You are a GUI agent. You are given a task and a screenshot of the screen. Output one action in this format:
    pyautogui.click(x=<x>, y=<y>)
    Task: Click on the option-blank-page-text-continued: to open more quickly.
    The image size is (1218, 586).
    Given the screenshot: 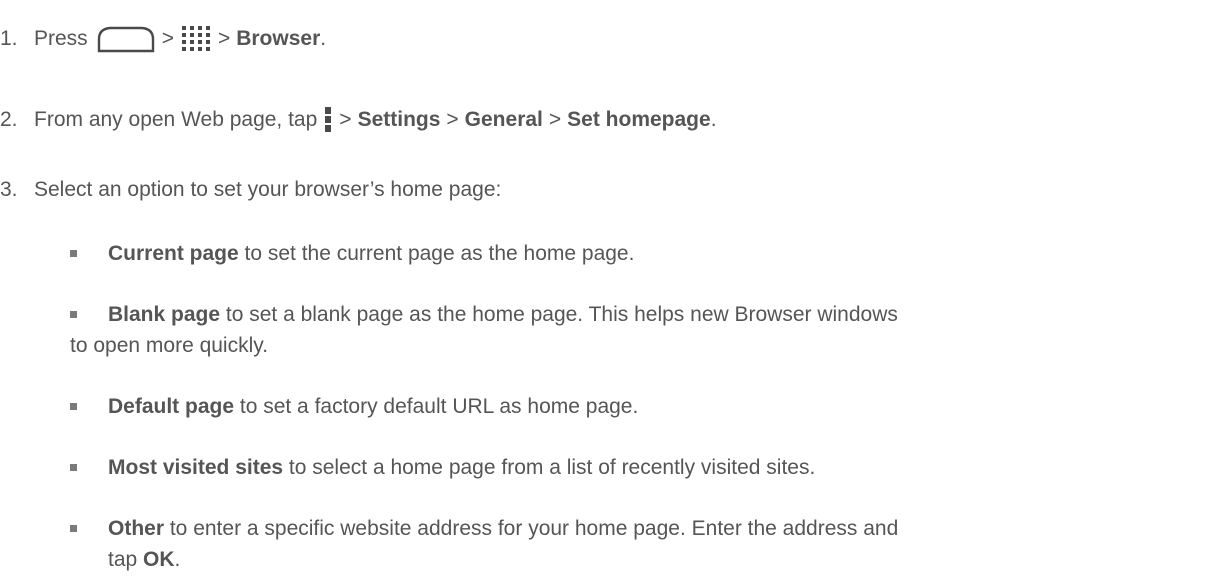 What is the action you would take?
    pyautogui.click(x=615, y=345)
    